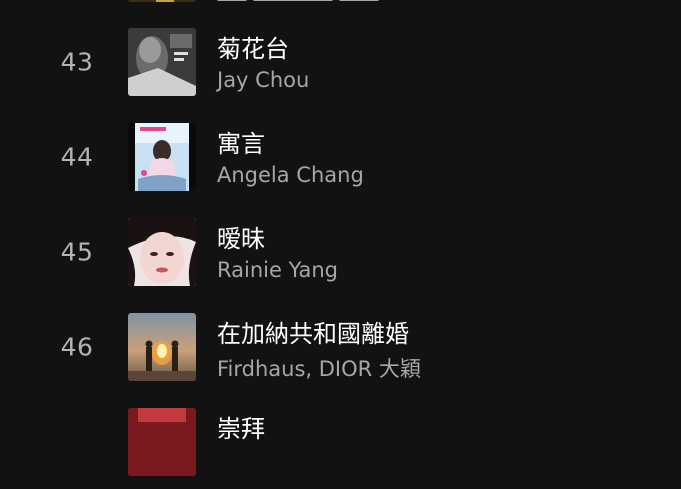 This screenshot has height=489, width=681. I want to click on track-text-partial-top, so click(377, 2).